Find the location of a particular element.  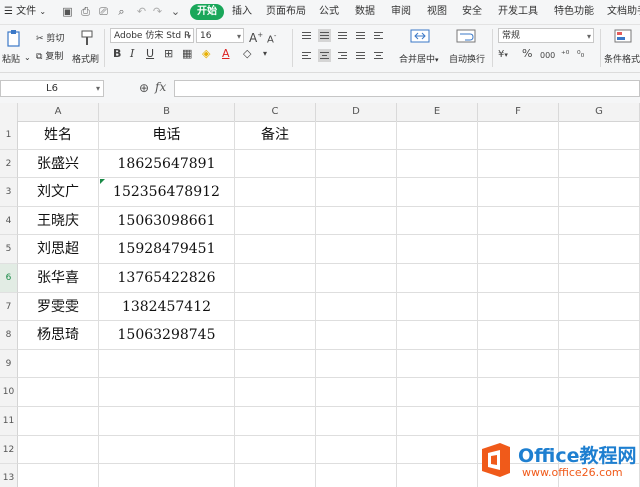

column-header-e: E is located at coordinates (437, 112).